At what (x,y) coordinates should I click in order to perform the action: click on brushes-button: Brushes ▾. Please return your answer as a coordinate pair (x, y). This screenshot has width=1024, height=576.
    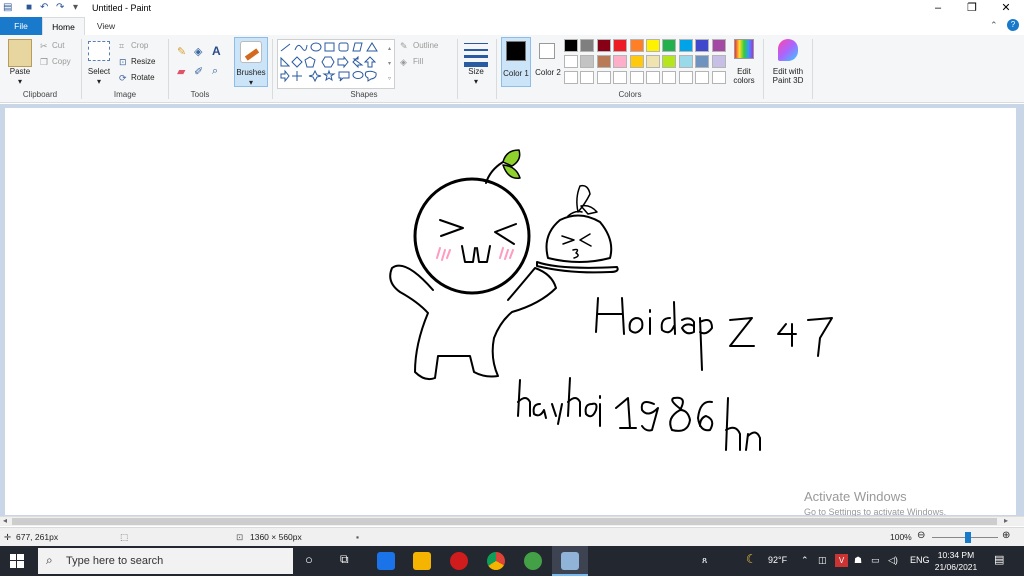
    Looking at the image, I should click on (251, 62).